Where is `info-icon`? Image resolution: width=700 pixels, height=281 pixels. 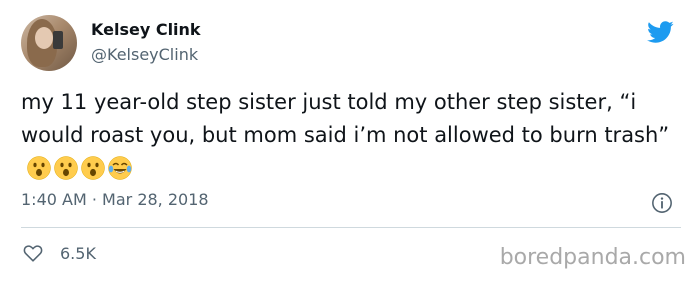
info-icon is located at coordinates (662, 203).